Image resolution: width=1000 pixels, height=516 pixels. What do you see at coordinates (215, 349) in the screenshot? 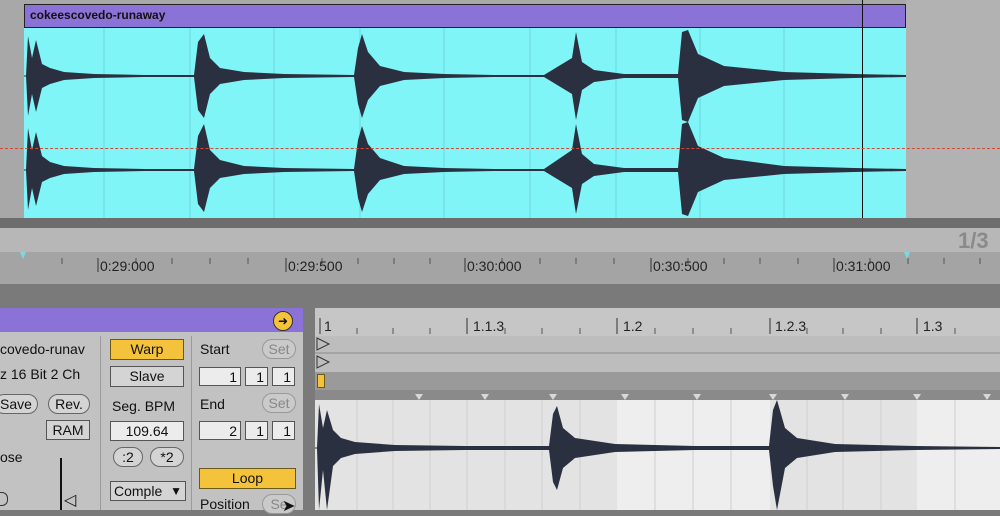
I see `start-label: Start` at bounding box center [215, 349].